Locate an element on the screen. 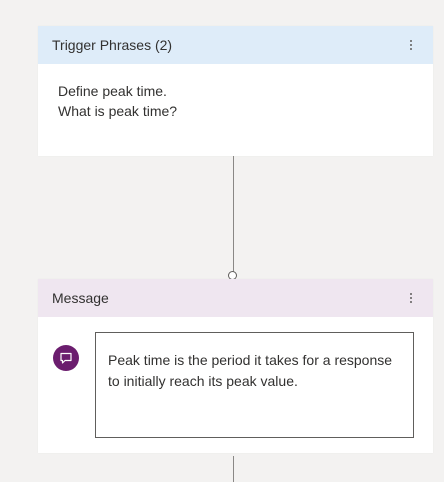 This screenshot has width=444, height=482. trigger-phrases-title: Trigger Phrases (2) is located at coordinates (112, 45).